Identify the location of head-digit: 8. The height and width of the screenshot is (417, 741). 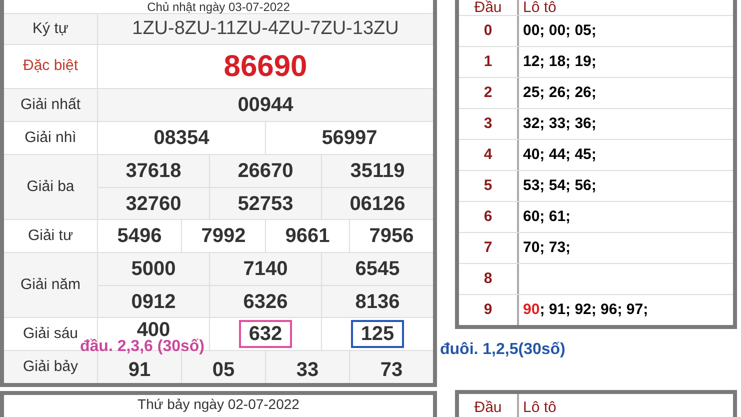
(488, 278).